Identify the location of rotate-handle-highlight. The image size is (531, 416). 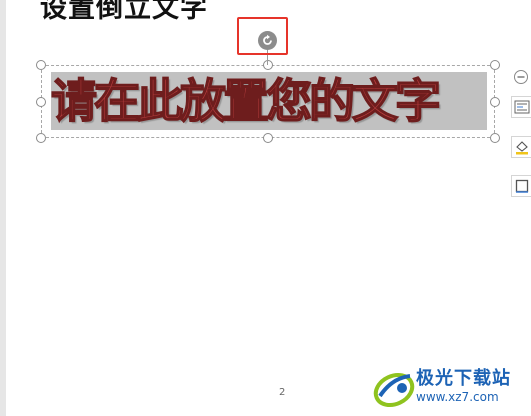
(262, 36).